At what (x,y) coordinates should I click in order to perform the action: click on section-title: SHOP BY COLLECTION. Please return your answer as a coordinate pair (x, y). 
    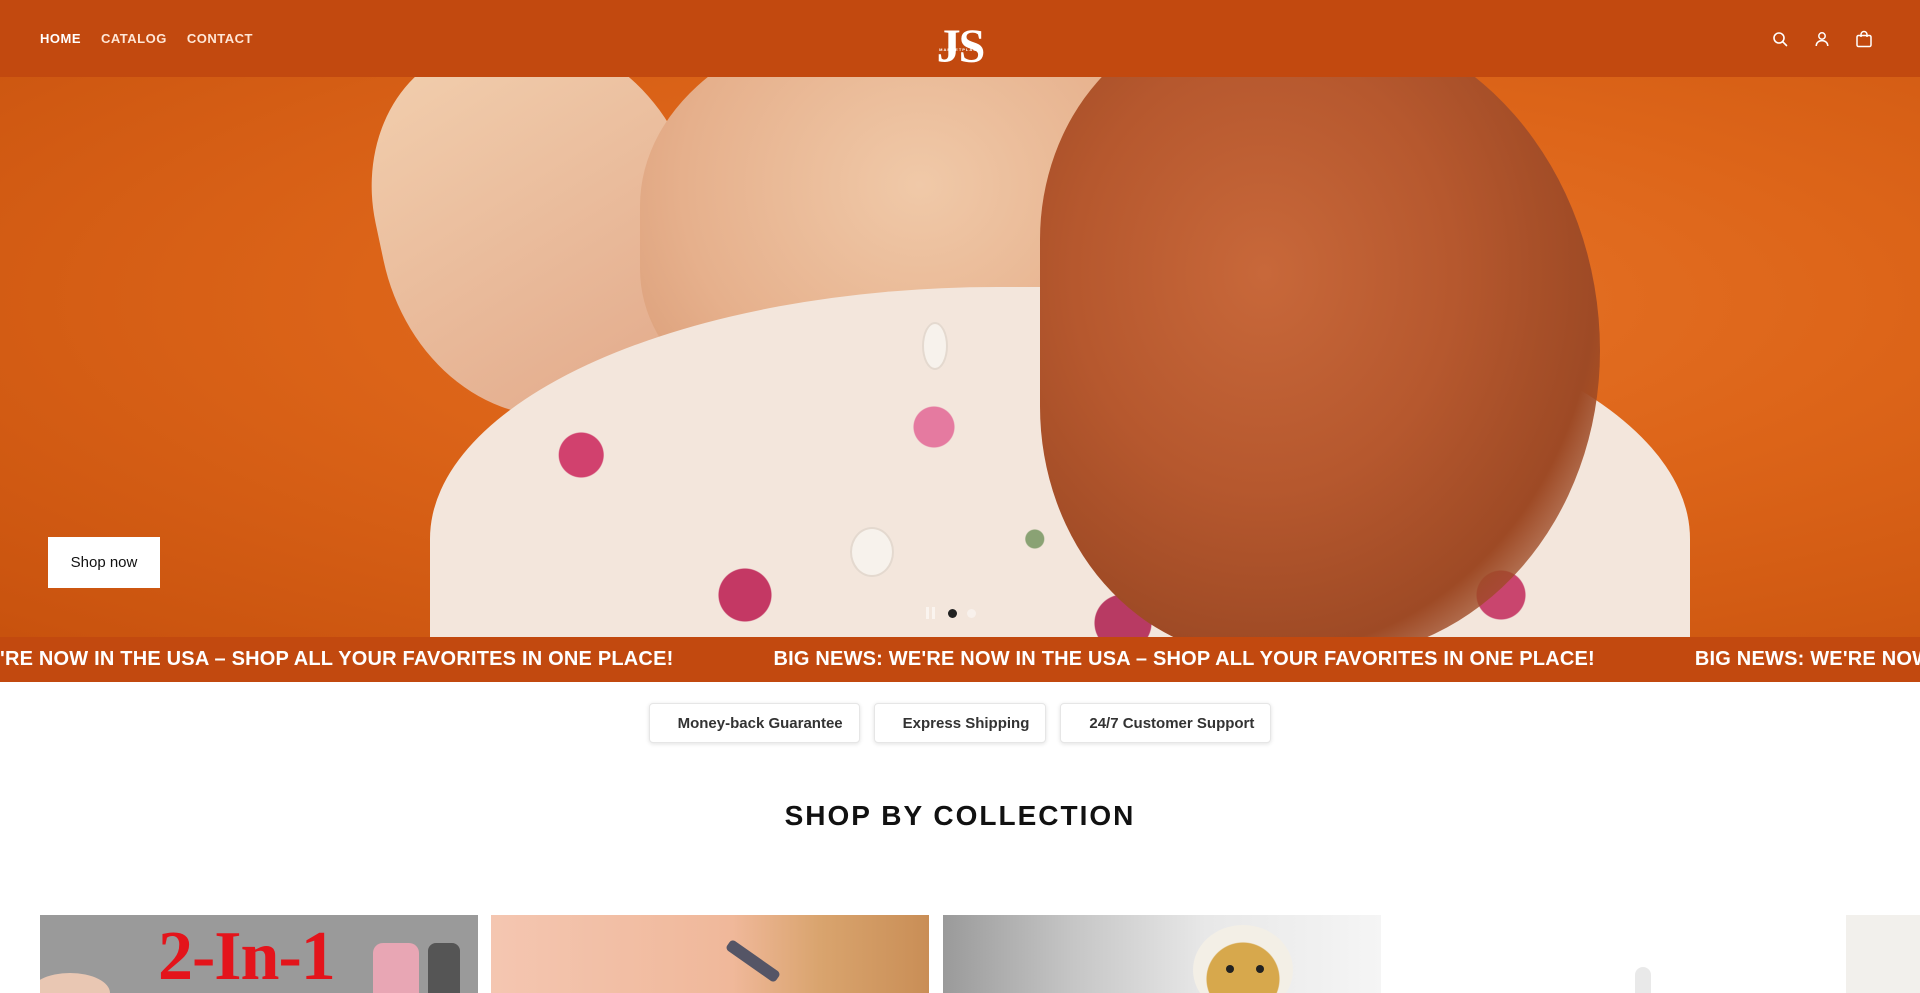
    Looking at the image, I should click on (960, 815).